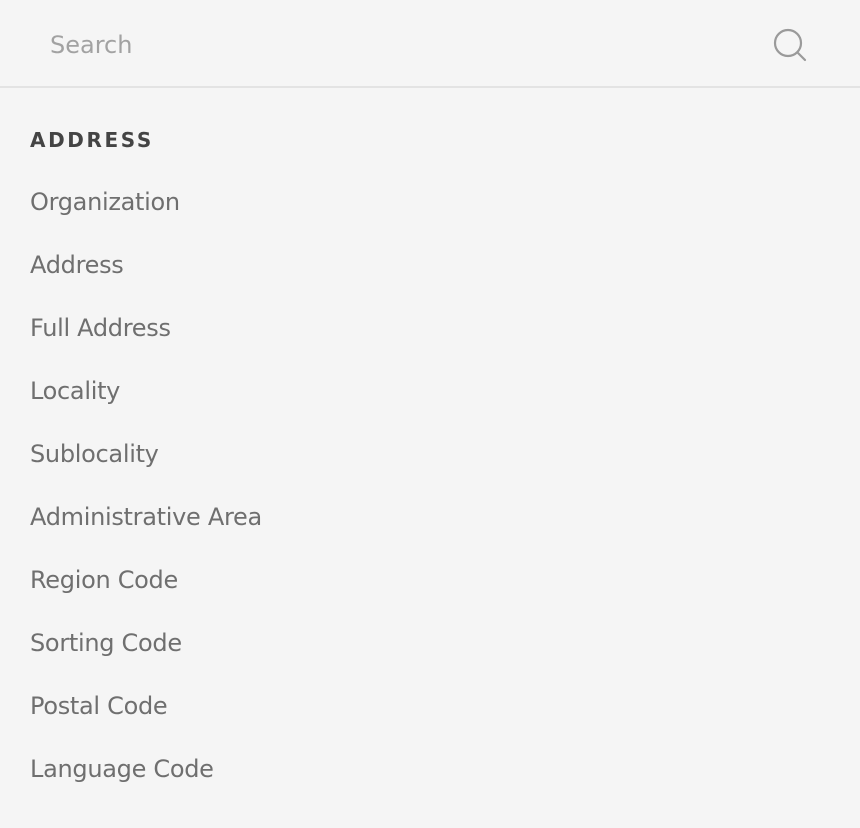 The width and height of the screenshot is (860, 828). Describe the element at coordinates (146, 719) in the screenshot. I see `list-item-postal-code: Postal Code` at that location.